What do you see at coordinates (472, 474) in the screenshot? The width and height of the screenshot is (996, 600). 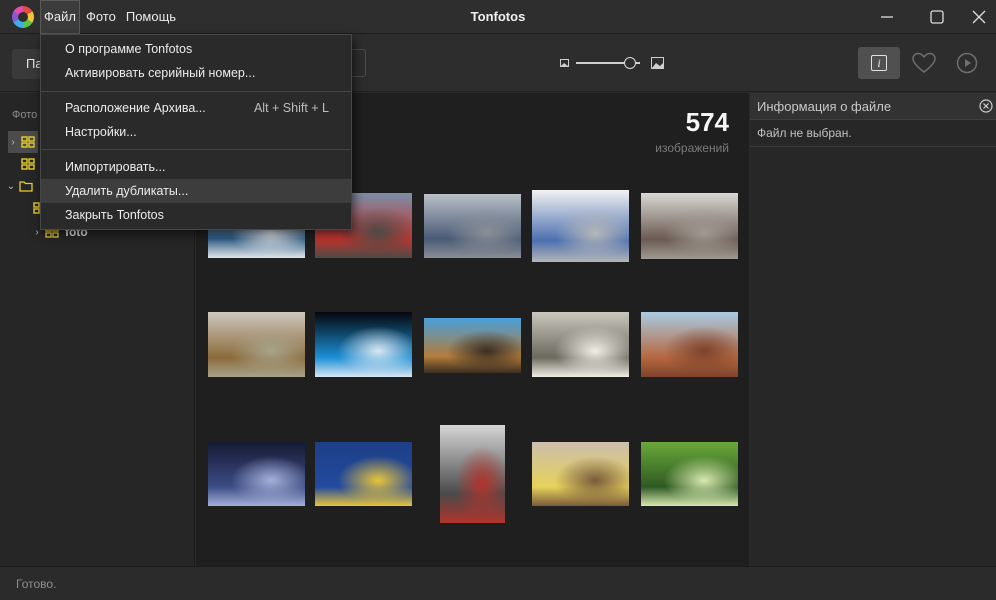 I see `big-ben-thumbnail` at bounding box center [472, 474].